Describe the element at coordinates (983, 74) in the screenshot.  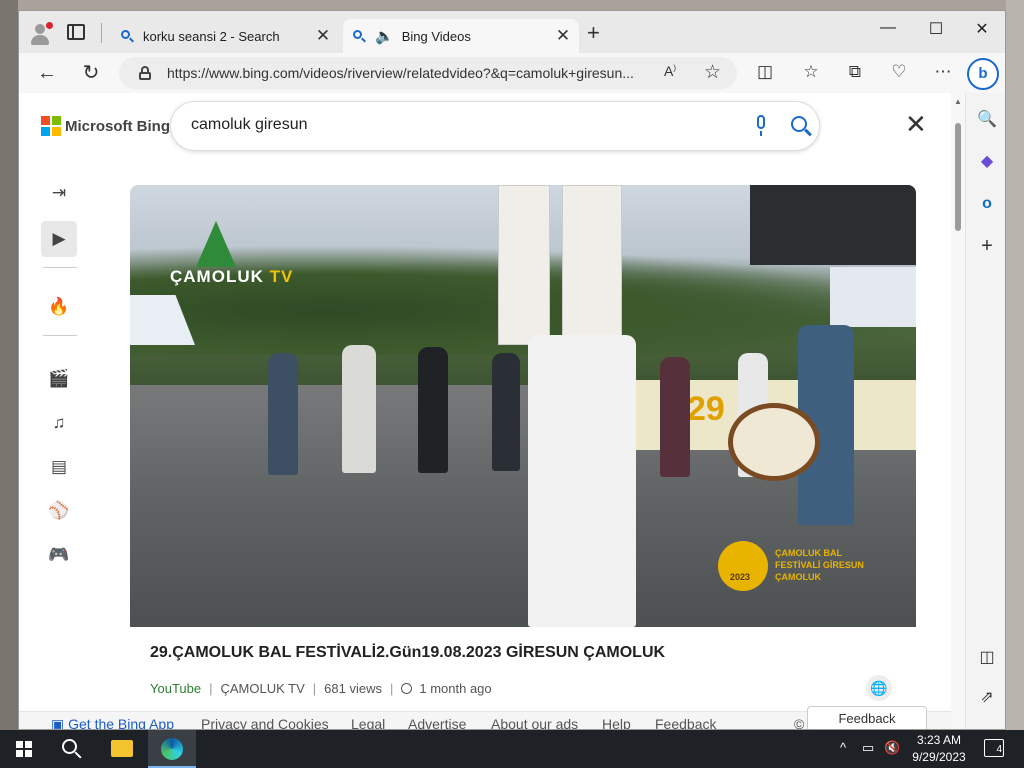
I see `copilot-icon: b` at that location.